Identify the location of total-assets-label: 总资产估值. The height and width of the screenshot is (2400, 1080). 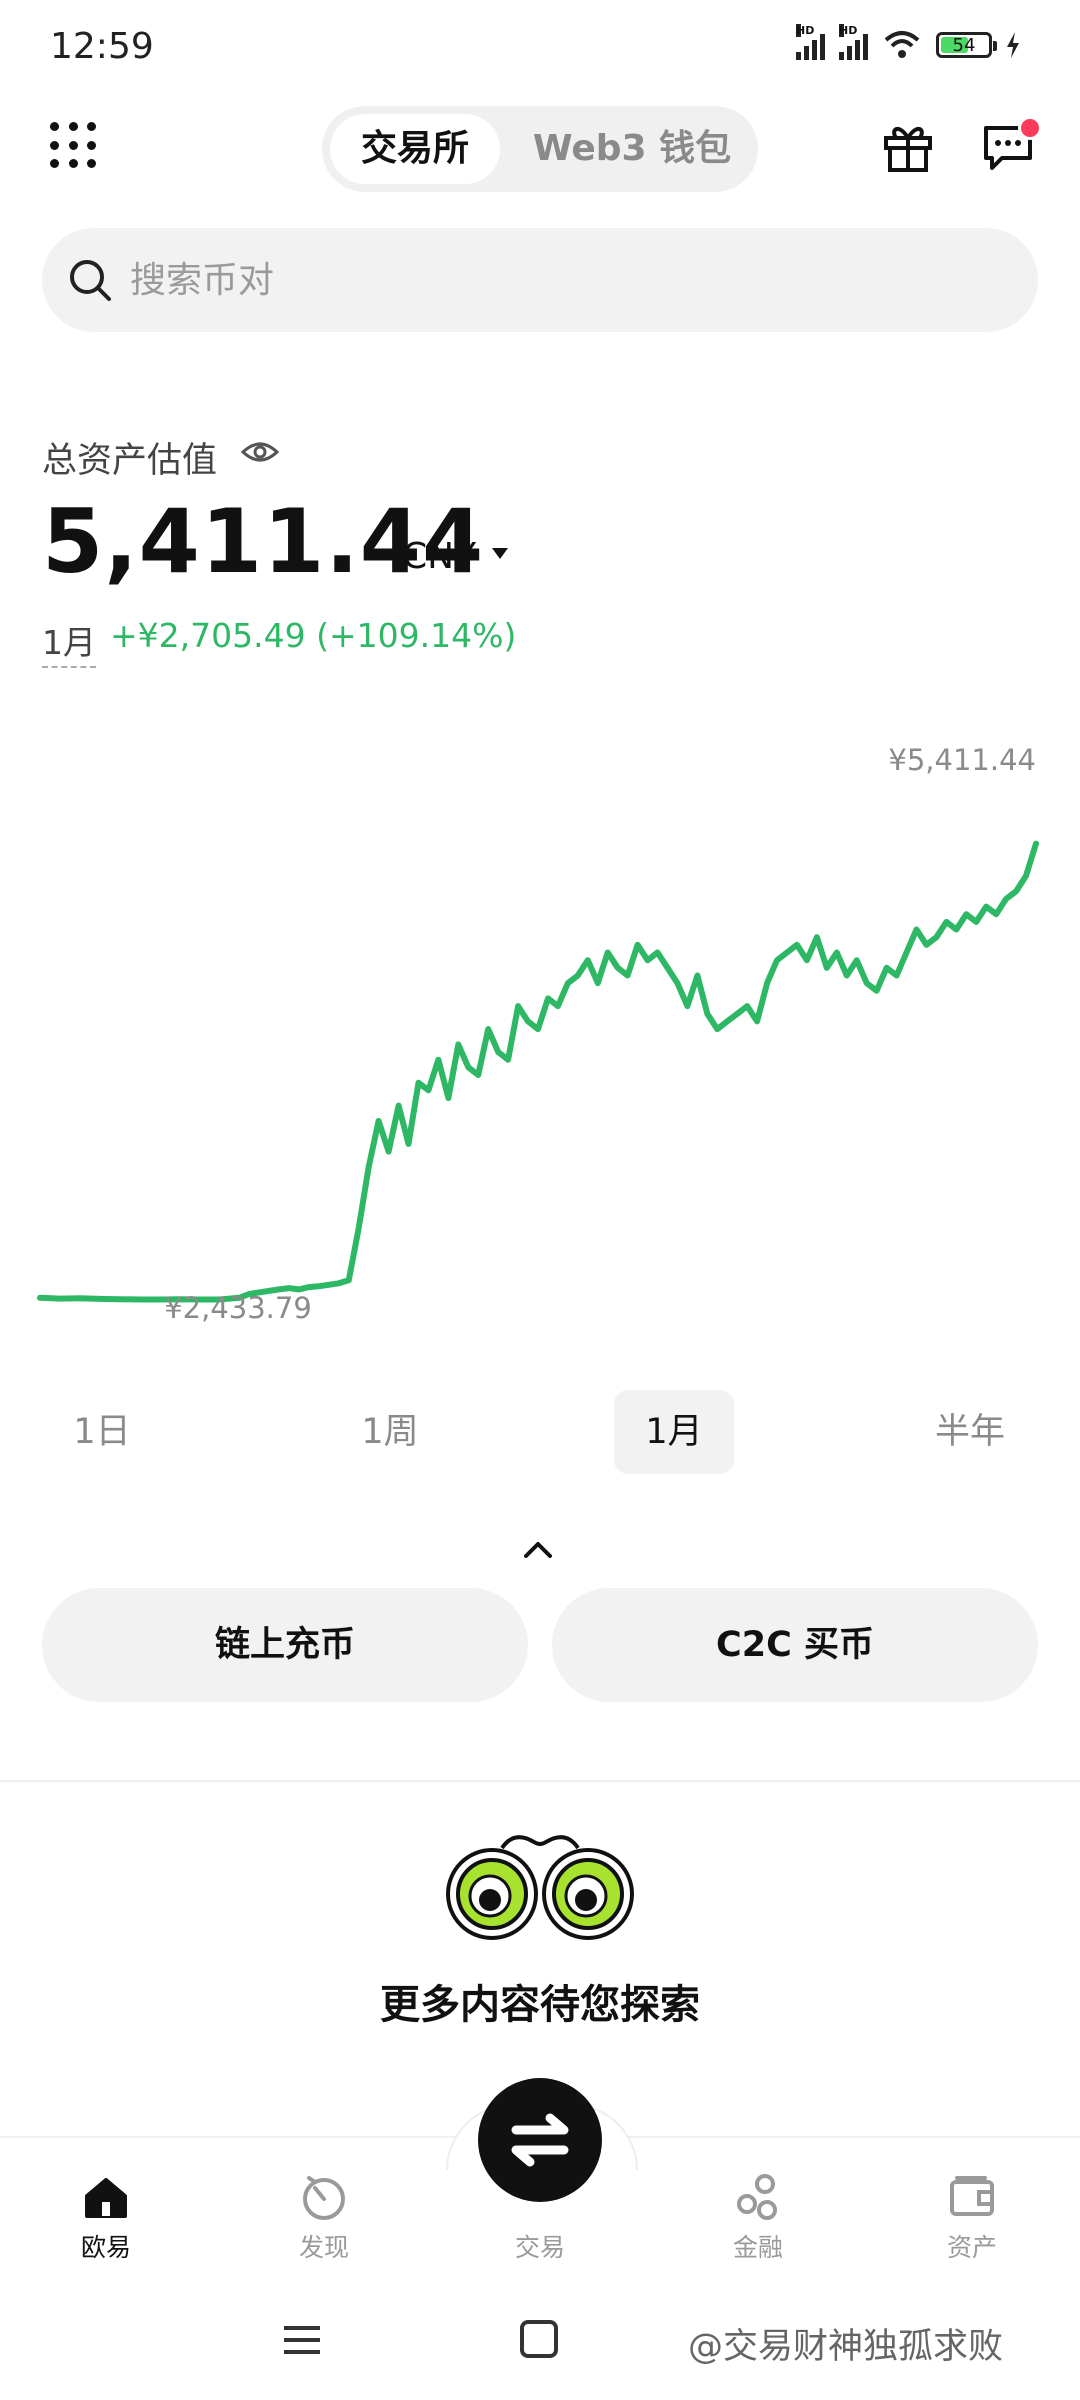
(130, 461).